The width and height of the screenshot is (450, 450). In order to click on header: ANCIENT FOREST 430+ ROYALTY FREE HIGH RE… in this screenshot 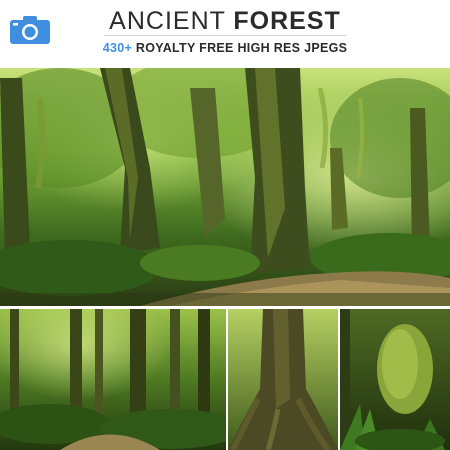, I will do `click(225, 33)`.